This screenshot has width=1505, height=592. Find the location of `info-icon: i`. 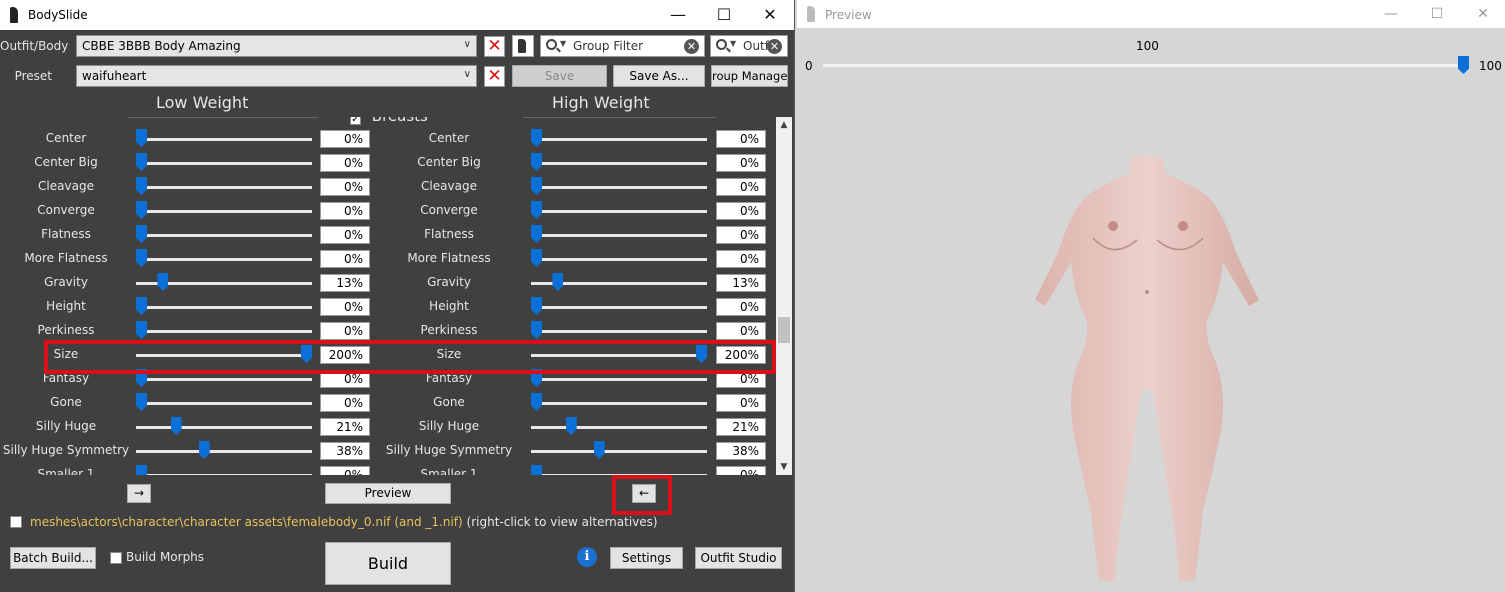

info-icon: i is located at coordinates (587, 557).